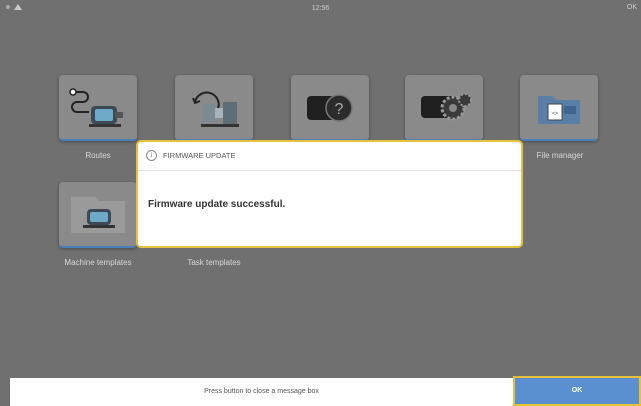 This screenshot has height=406, width=641. I want to click on tile-routes, so click(98, 108).